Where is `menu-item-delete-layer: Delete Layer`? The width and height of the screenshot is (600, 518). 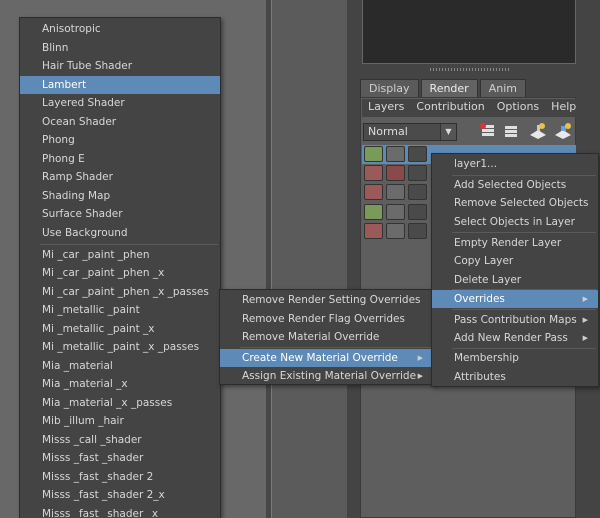 menu-item-delete-layer: Delete Layer is located at coordinates (515, 280).